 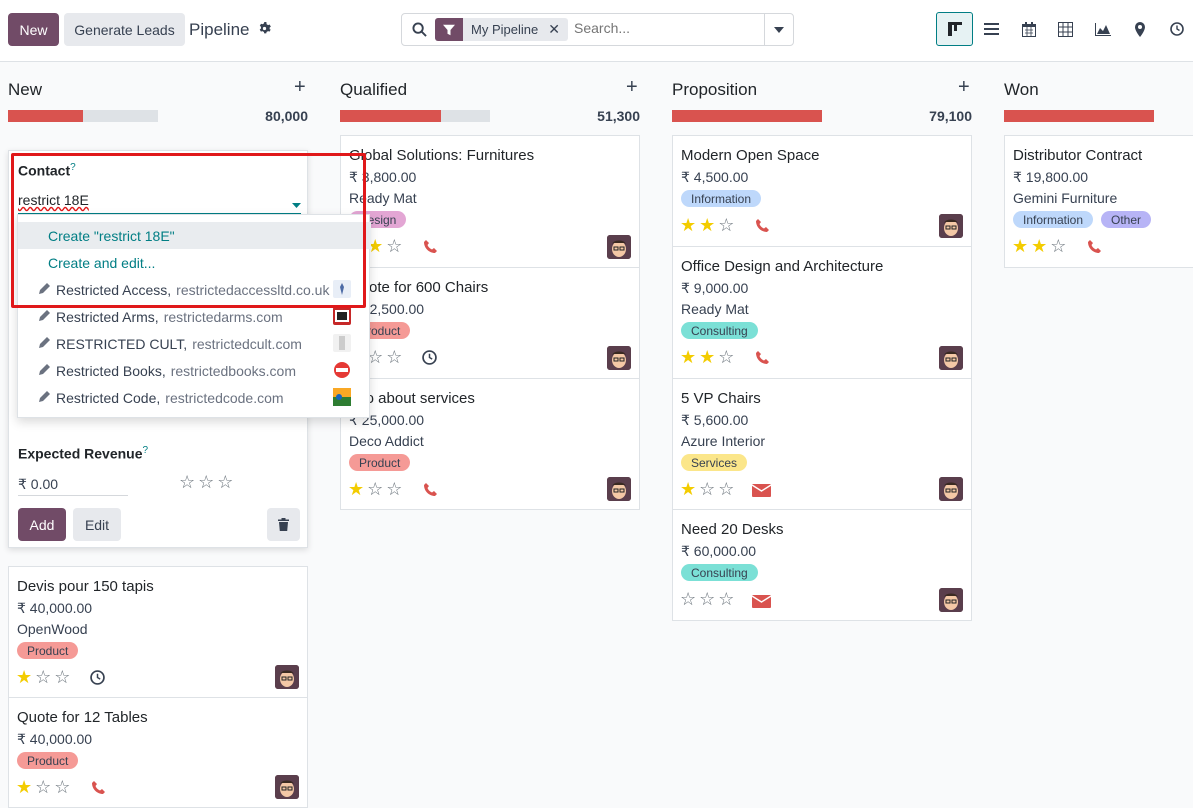 What do you see at coordinates (97, 524) in the screenshot?
I see `edit-button: Edit` at bounding box center [97, 524].